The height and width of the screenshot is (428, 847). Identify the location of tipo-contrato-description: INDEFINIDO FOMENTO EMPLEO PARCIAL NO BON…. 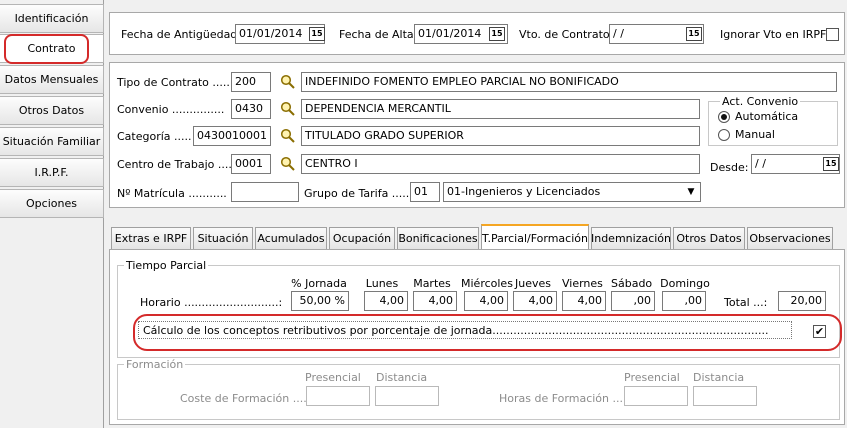
(569, 82).